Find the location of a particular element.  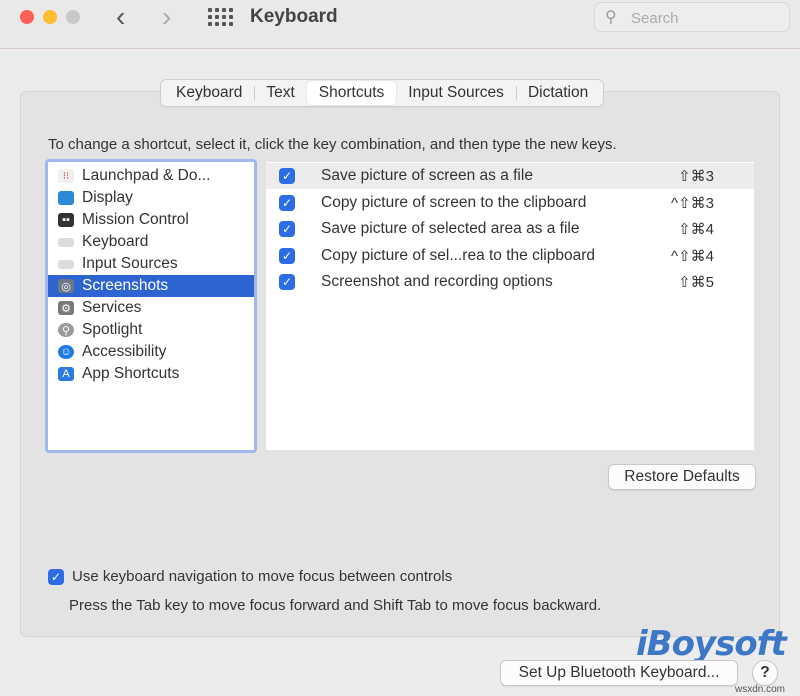

category-display: Display is located at coordinates (151, 198).